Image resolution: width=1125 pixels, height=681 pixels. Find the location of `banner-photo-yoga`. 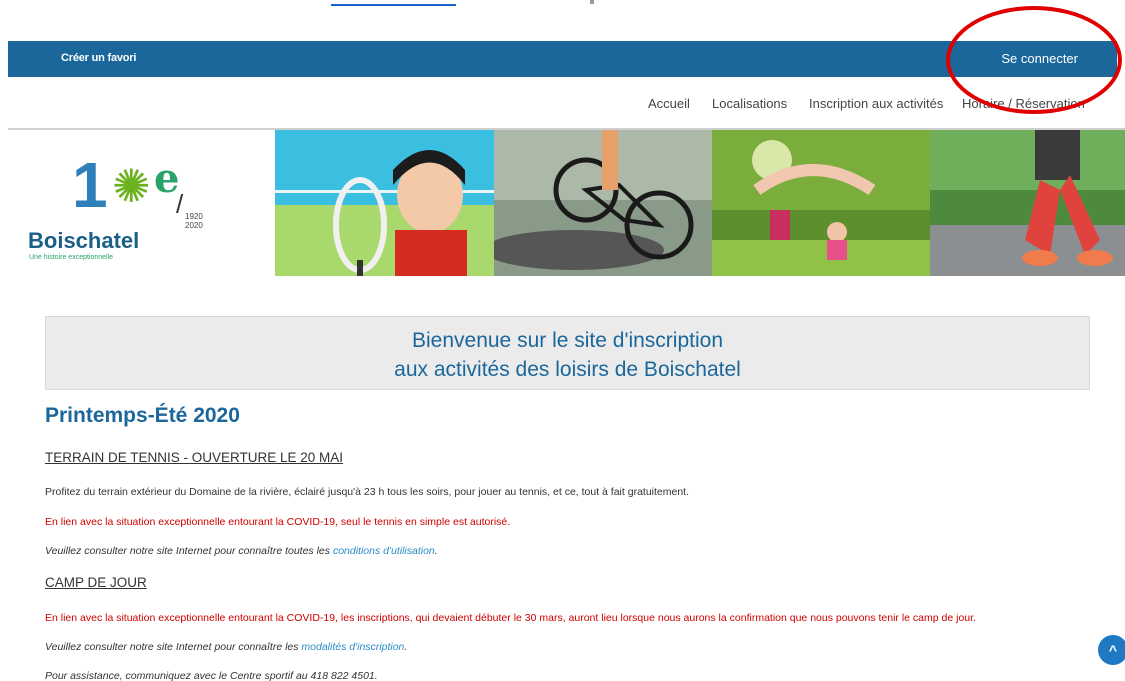

banner-photo-yoga is located at coordinates (821, 203).